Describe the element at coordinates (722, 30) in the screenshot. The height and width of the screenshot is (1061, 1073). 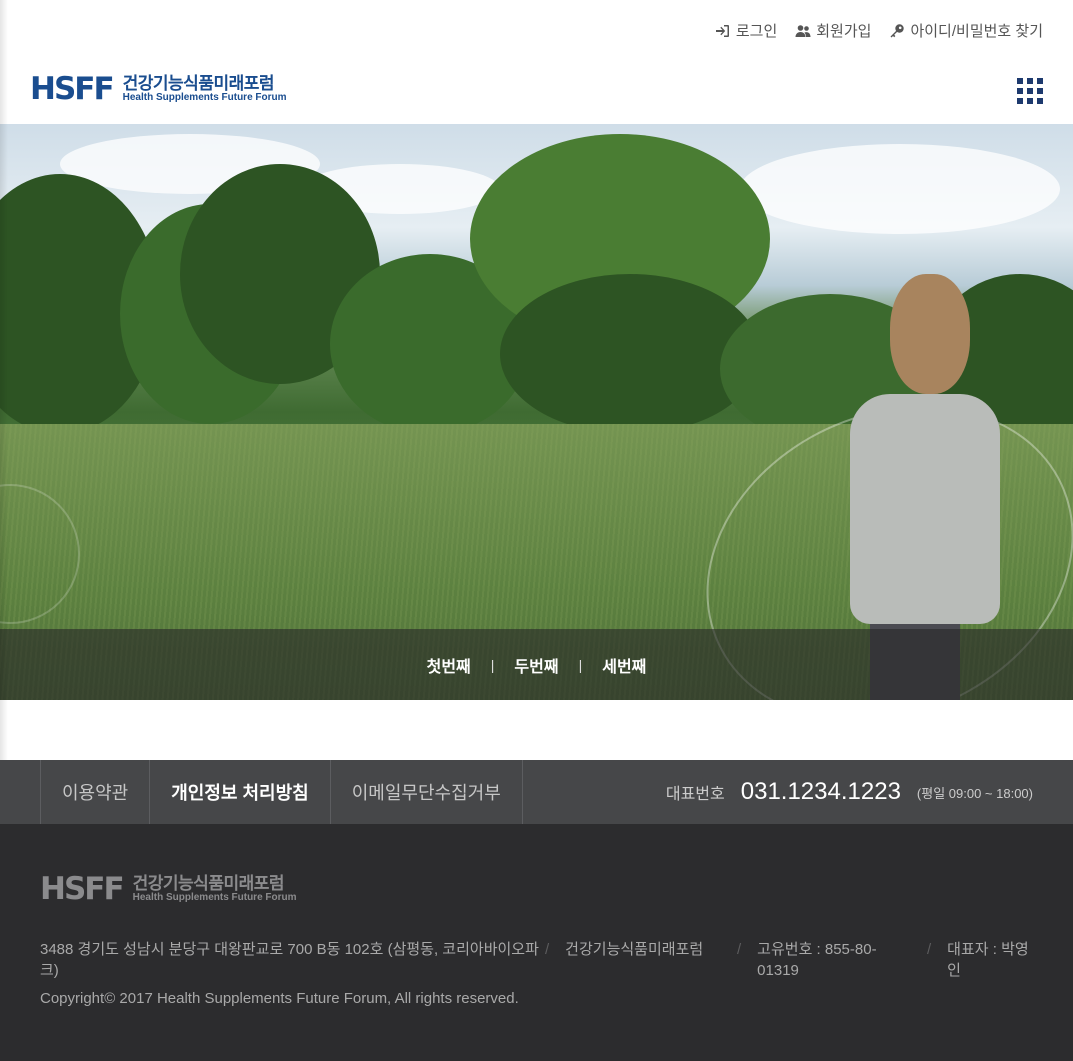
I see `login-icon` at that location.